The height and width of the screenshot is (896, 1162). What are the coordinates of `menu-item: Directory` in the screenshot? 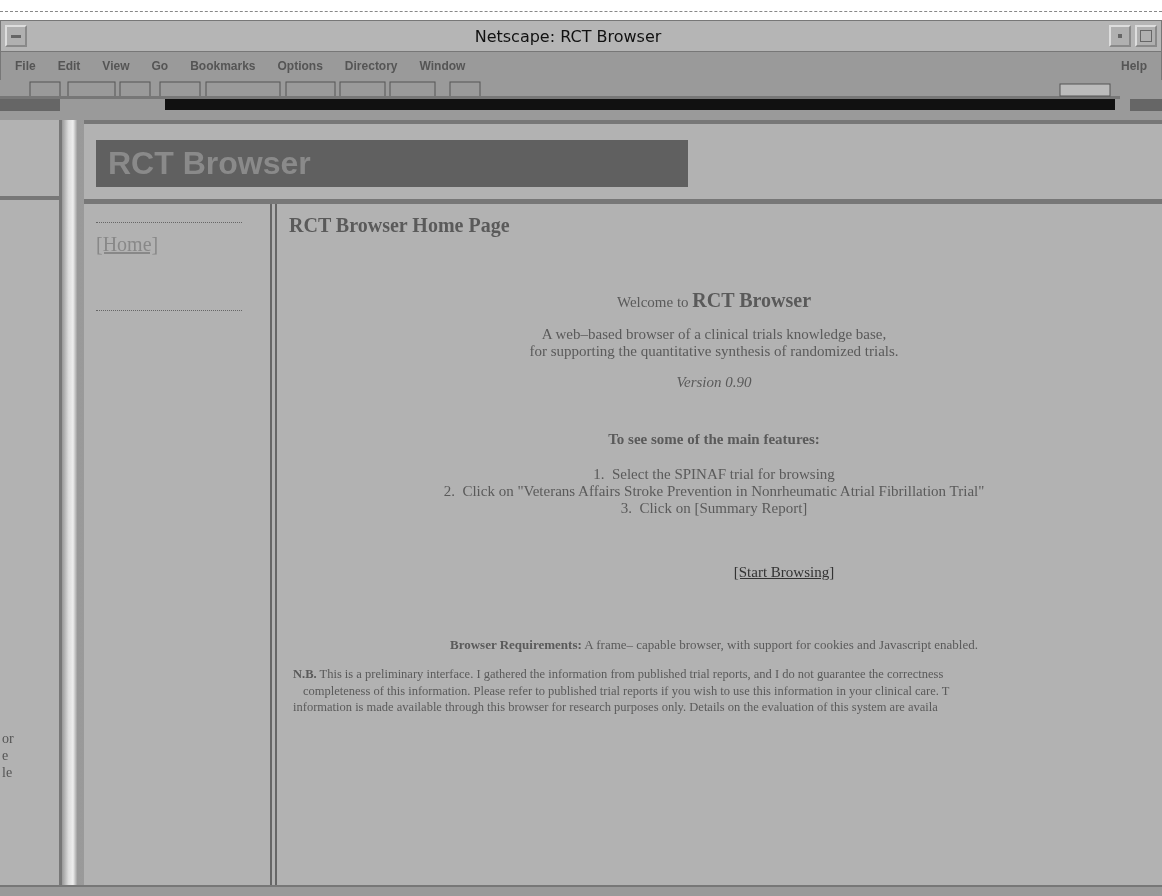 It's located at (371, 66).